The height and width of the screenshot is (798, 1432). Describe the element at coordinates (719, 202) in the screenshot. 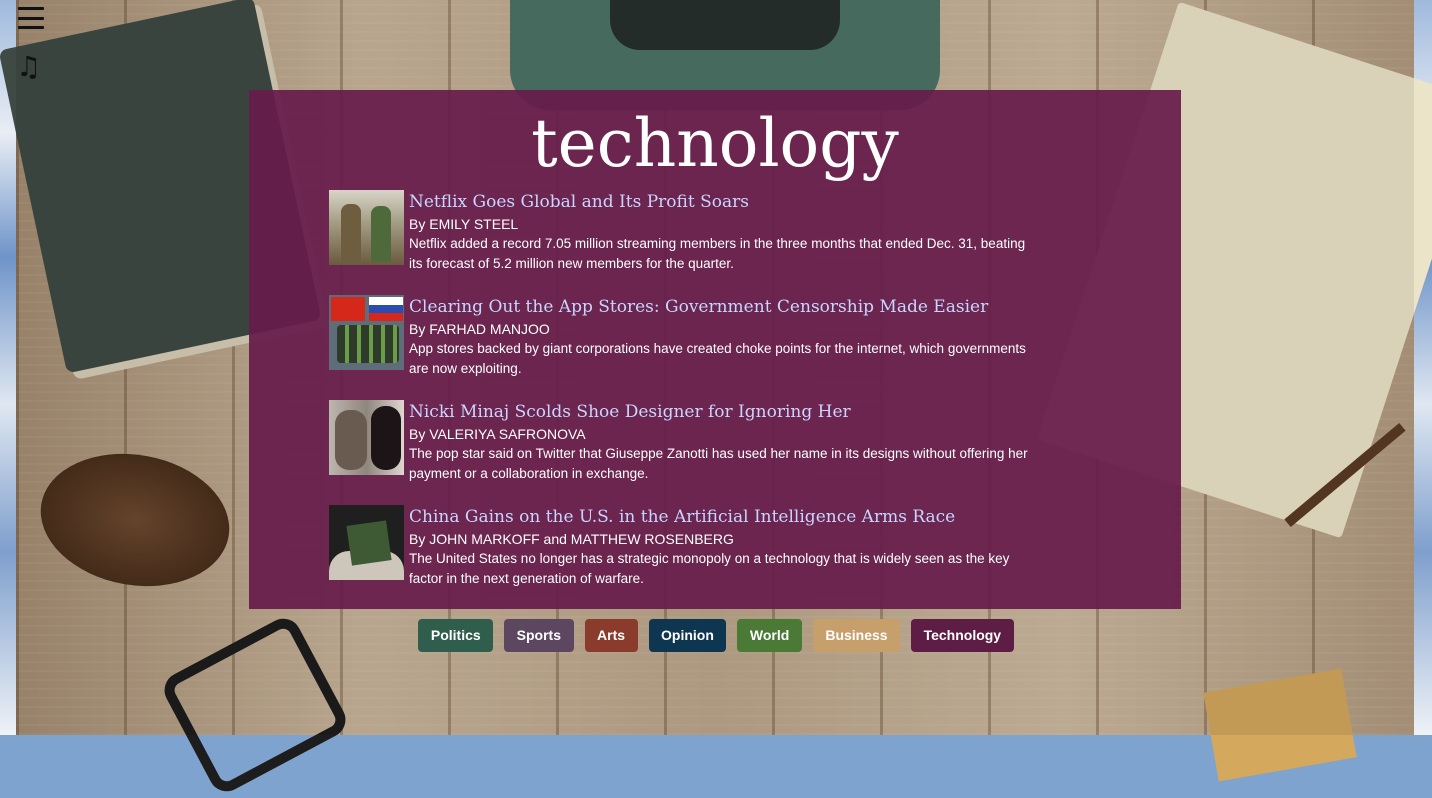

I see `article-headline-link: Netflix Goes Global and Its Profit Soars` at that location.